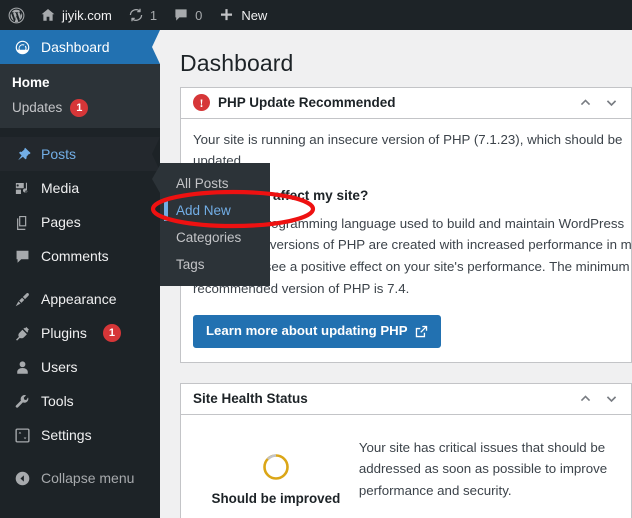 The width and height of the screenshot is (632, 518). I want to click on sidebar-item-appearance: Appearance, so click(80, 299).